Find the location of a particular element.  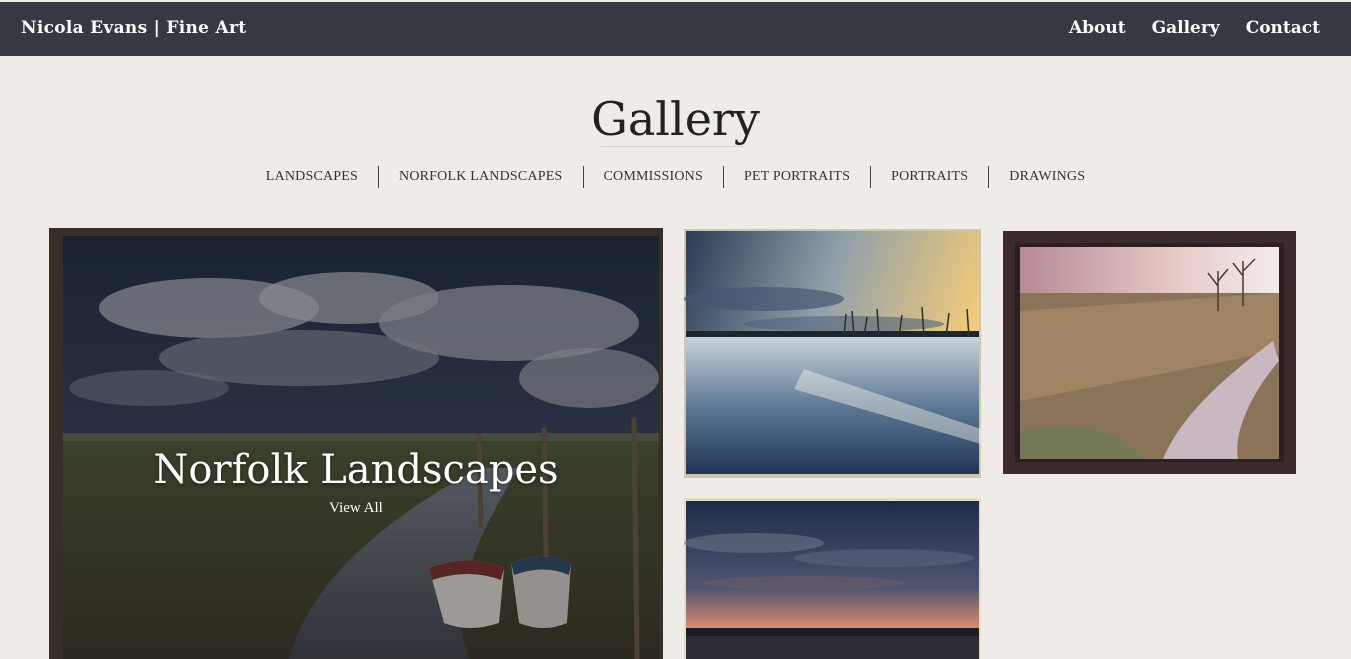

framed-path-sunset-painting is located at coordinates (1149, 352).